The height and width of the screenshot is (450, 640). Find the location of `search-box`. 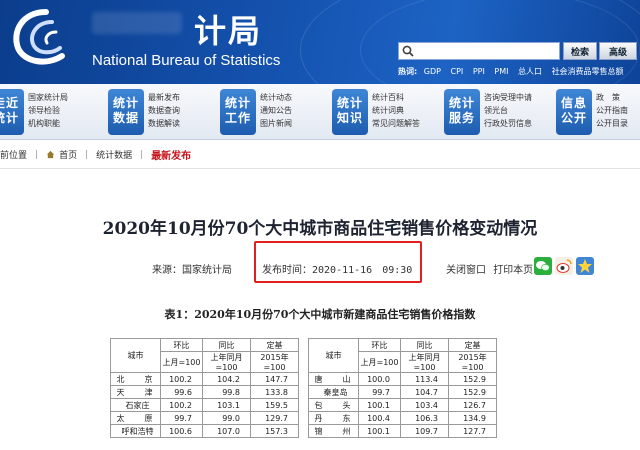

search-box is located at coordinates (479, 51).